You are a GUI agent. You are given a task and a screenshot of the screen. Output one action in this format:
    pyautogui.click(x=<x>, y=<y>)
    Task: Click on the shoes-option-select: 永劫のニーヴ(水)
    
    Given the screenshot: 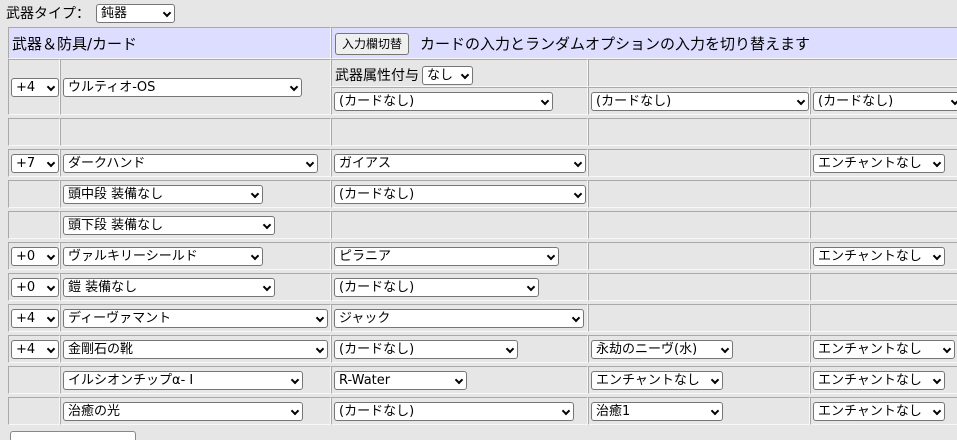 What is the action you would take?
    pyautogui.click(x=662, y=349)
    